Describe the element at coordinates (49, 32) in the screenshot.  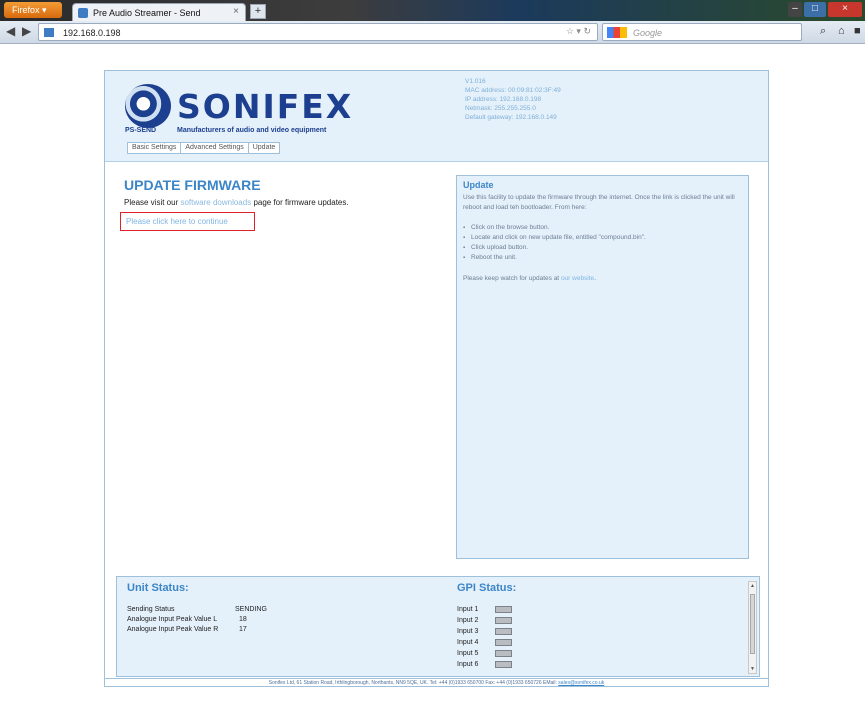
I see `site-identity-icon` at that location.